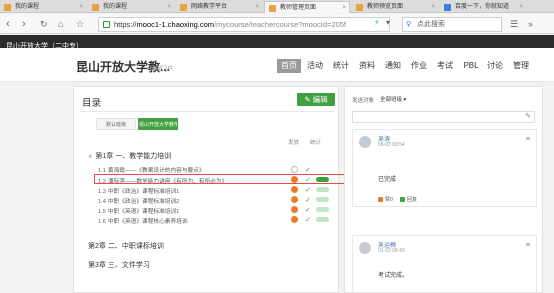 This screenshot has height=293, width=554. I want to click on unpublished-status-icon, so click(294, 169).